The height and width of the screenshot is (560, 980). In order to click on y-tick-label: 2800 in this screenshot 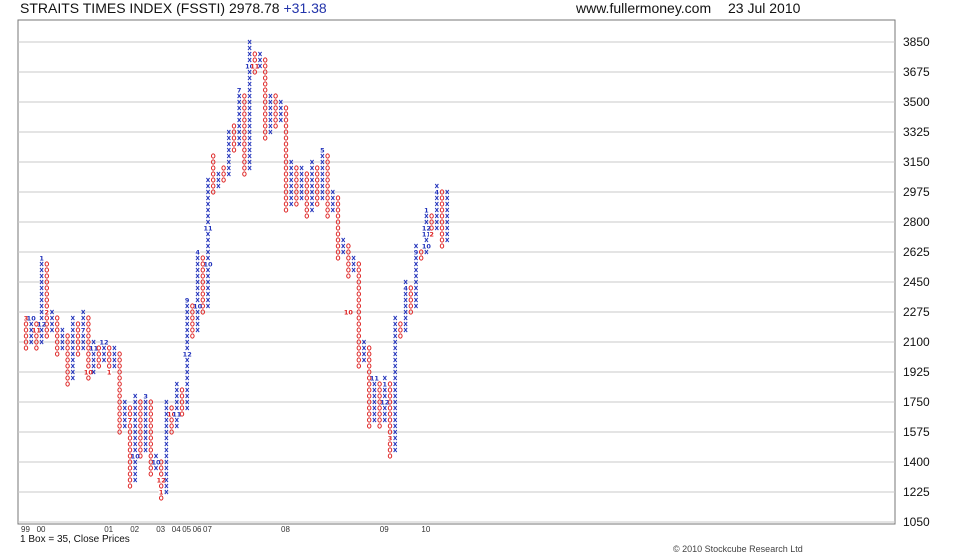, I will do `click(916, 222)`.